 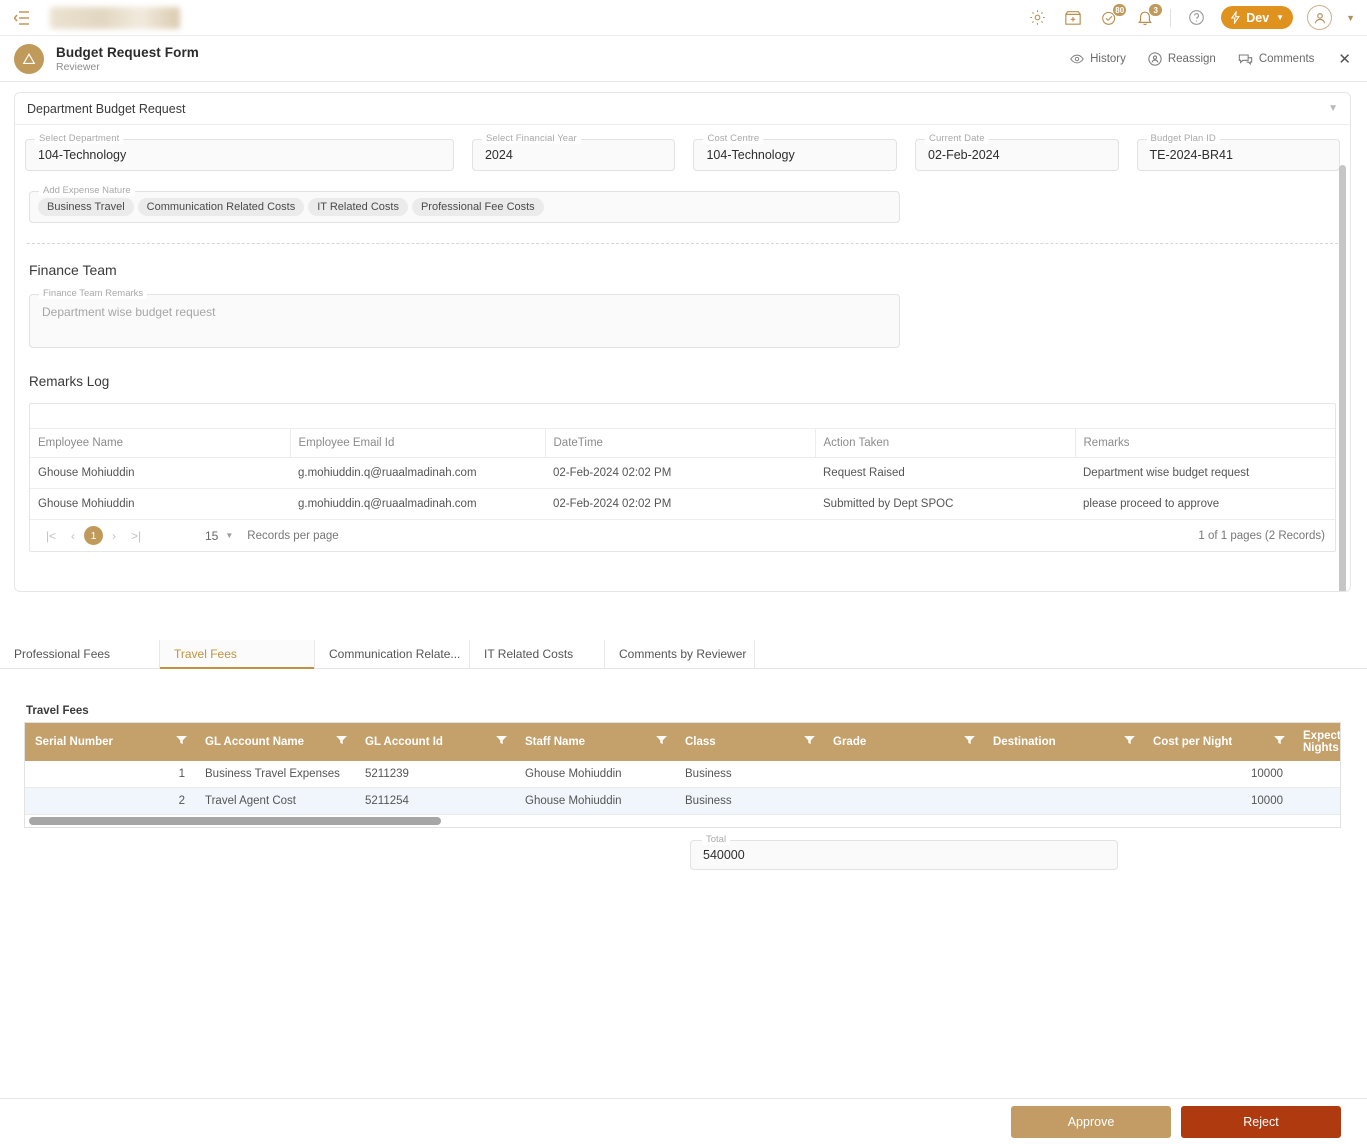 I want to click on account-chevron-down-icon: ▼, so click(x=1350, y=18).